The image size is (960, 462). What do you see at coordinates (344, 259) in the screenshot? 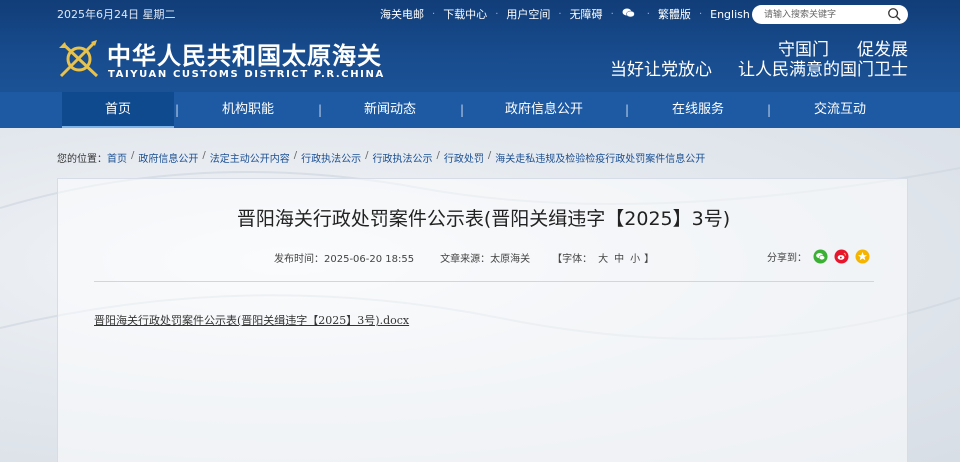
I see `publish-time: 发布时间：2025-06-20 18:55` at bounding box center [344, 259].